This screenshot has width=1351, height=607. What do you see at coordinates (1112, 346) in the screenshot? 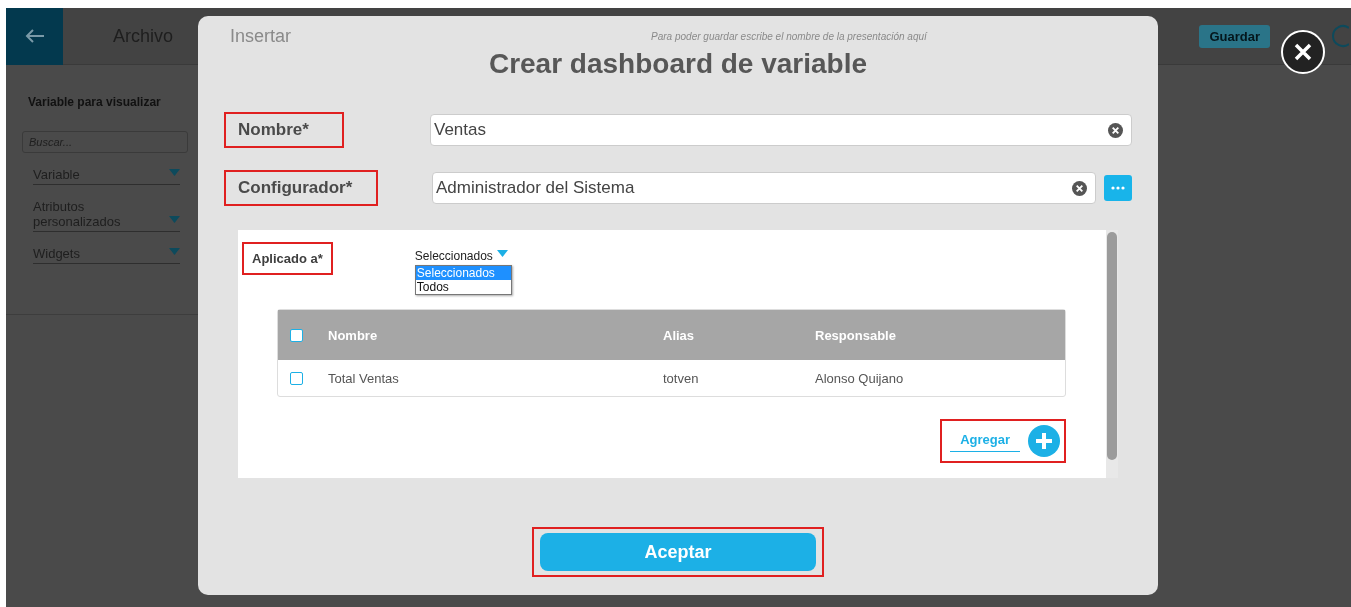
I see `scrollbar-thumb` at bounding box center [1112, 346].